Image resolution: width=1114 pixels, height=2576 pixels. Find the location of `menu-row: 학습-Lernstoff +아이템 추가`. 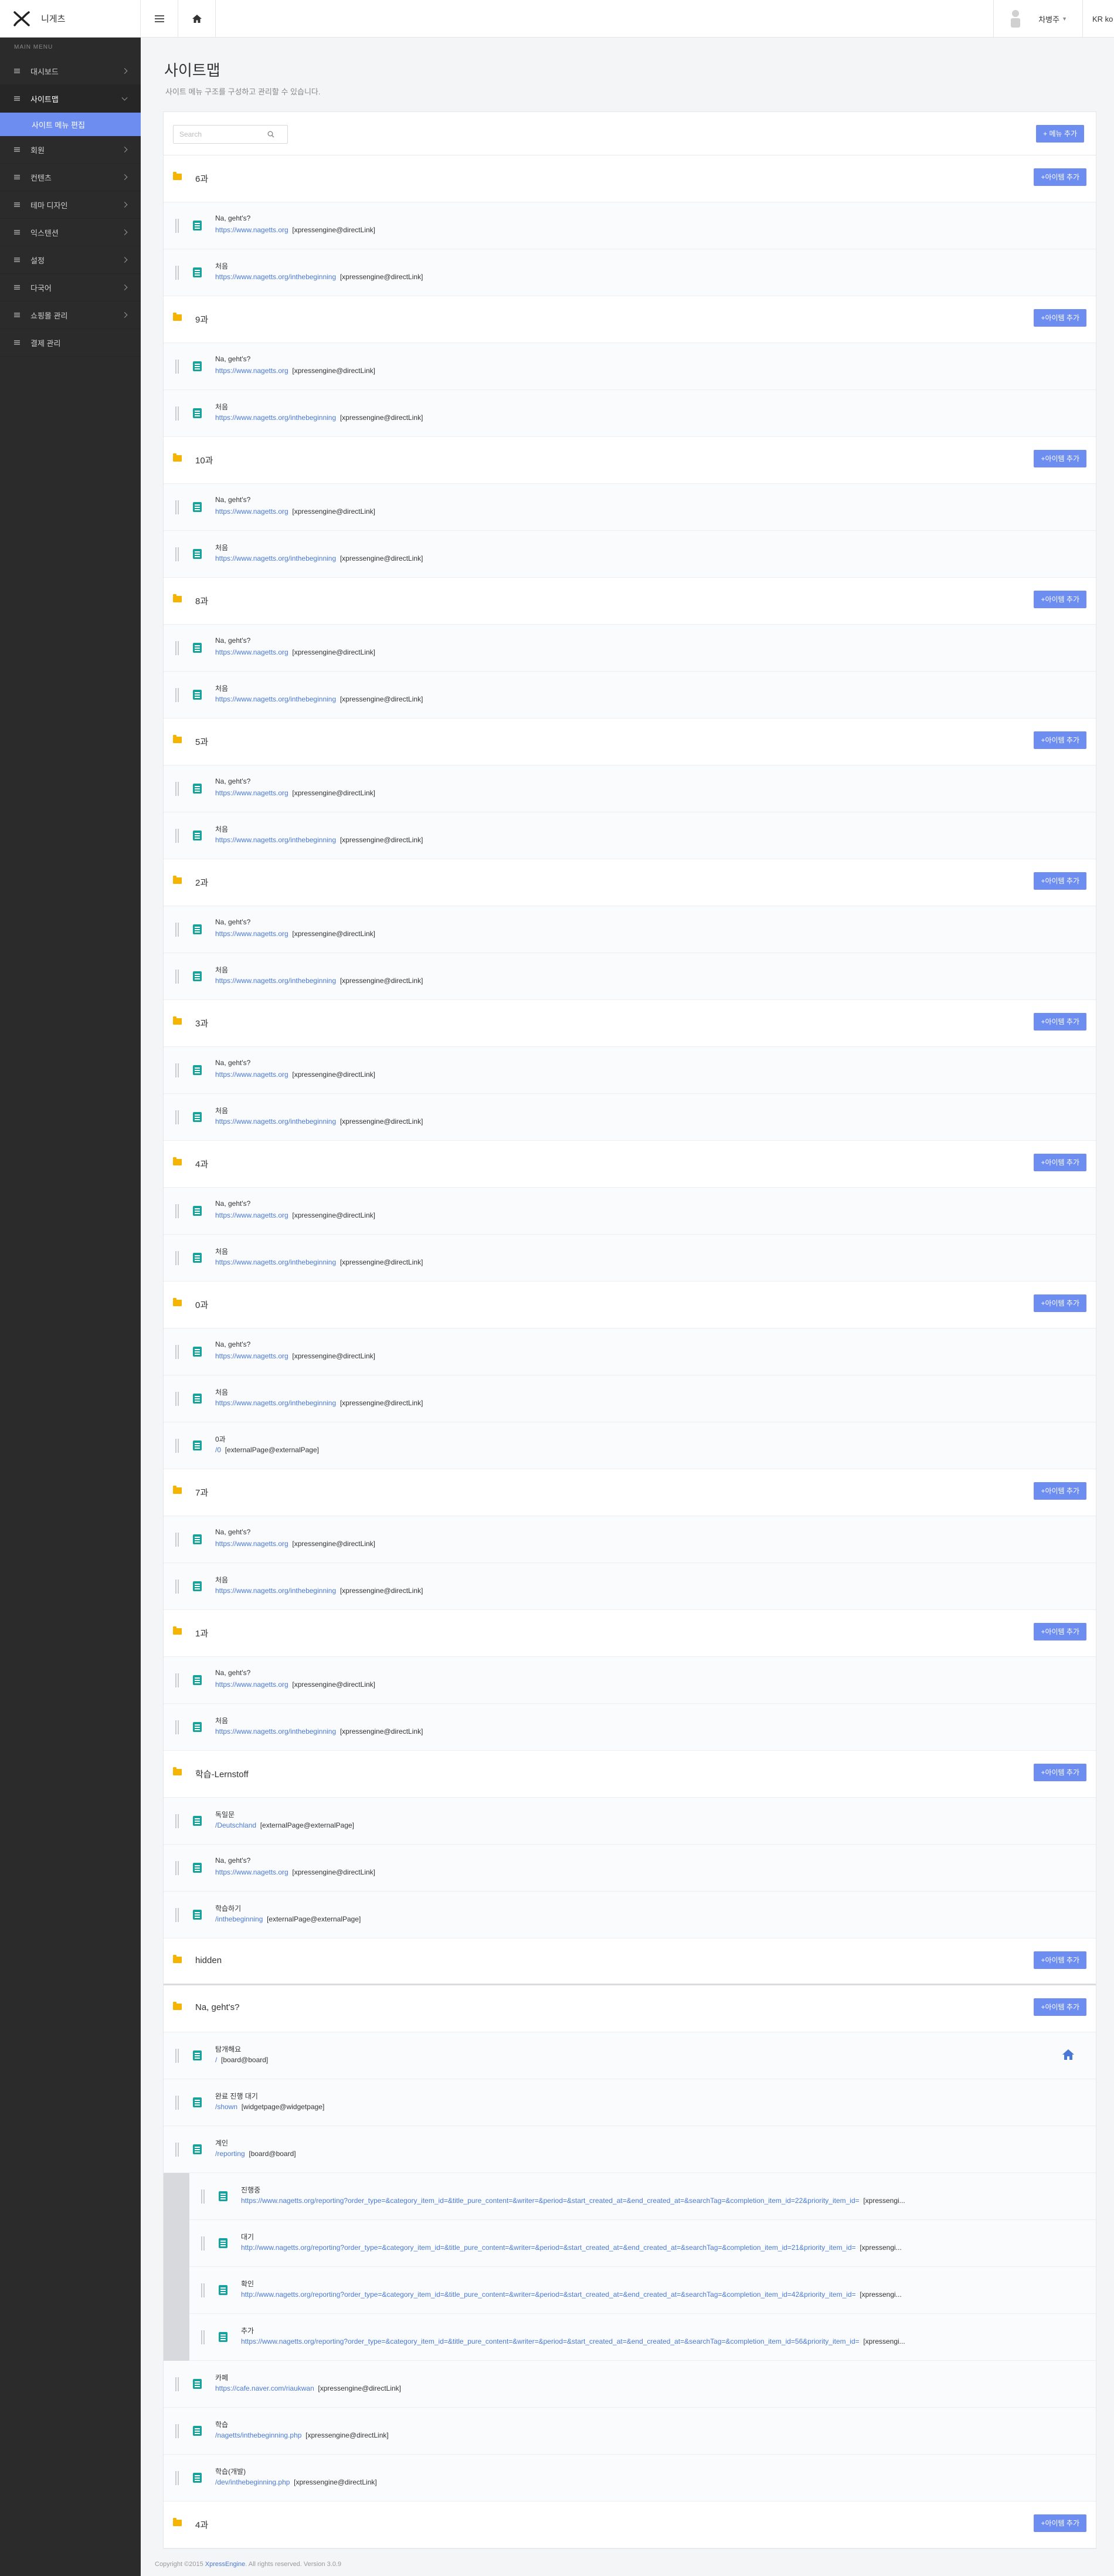

menu-row: 학습-Lernstoff +아이템 추가 is located at coordinates (630, 1775).